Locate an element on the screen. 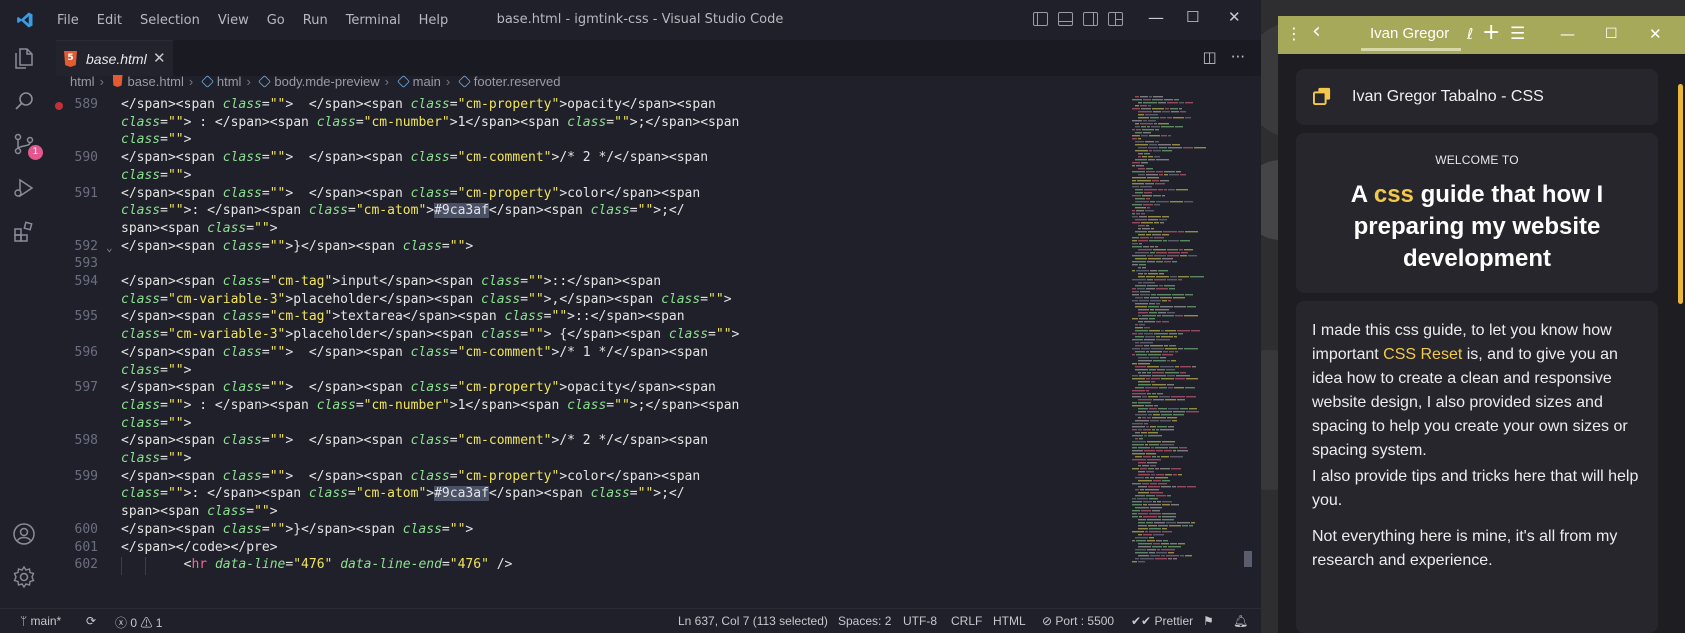 This screenshot has width=1685, height=633. cursor-position: Ln 637, Col 7 (113 selected) is located at coordinates (753, 621).